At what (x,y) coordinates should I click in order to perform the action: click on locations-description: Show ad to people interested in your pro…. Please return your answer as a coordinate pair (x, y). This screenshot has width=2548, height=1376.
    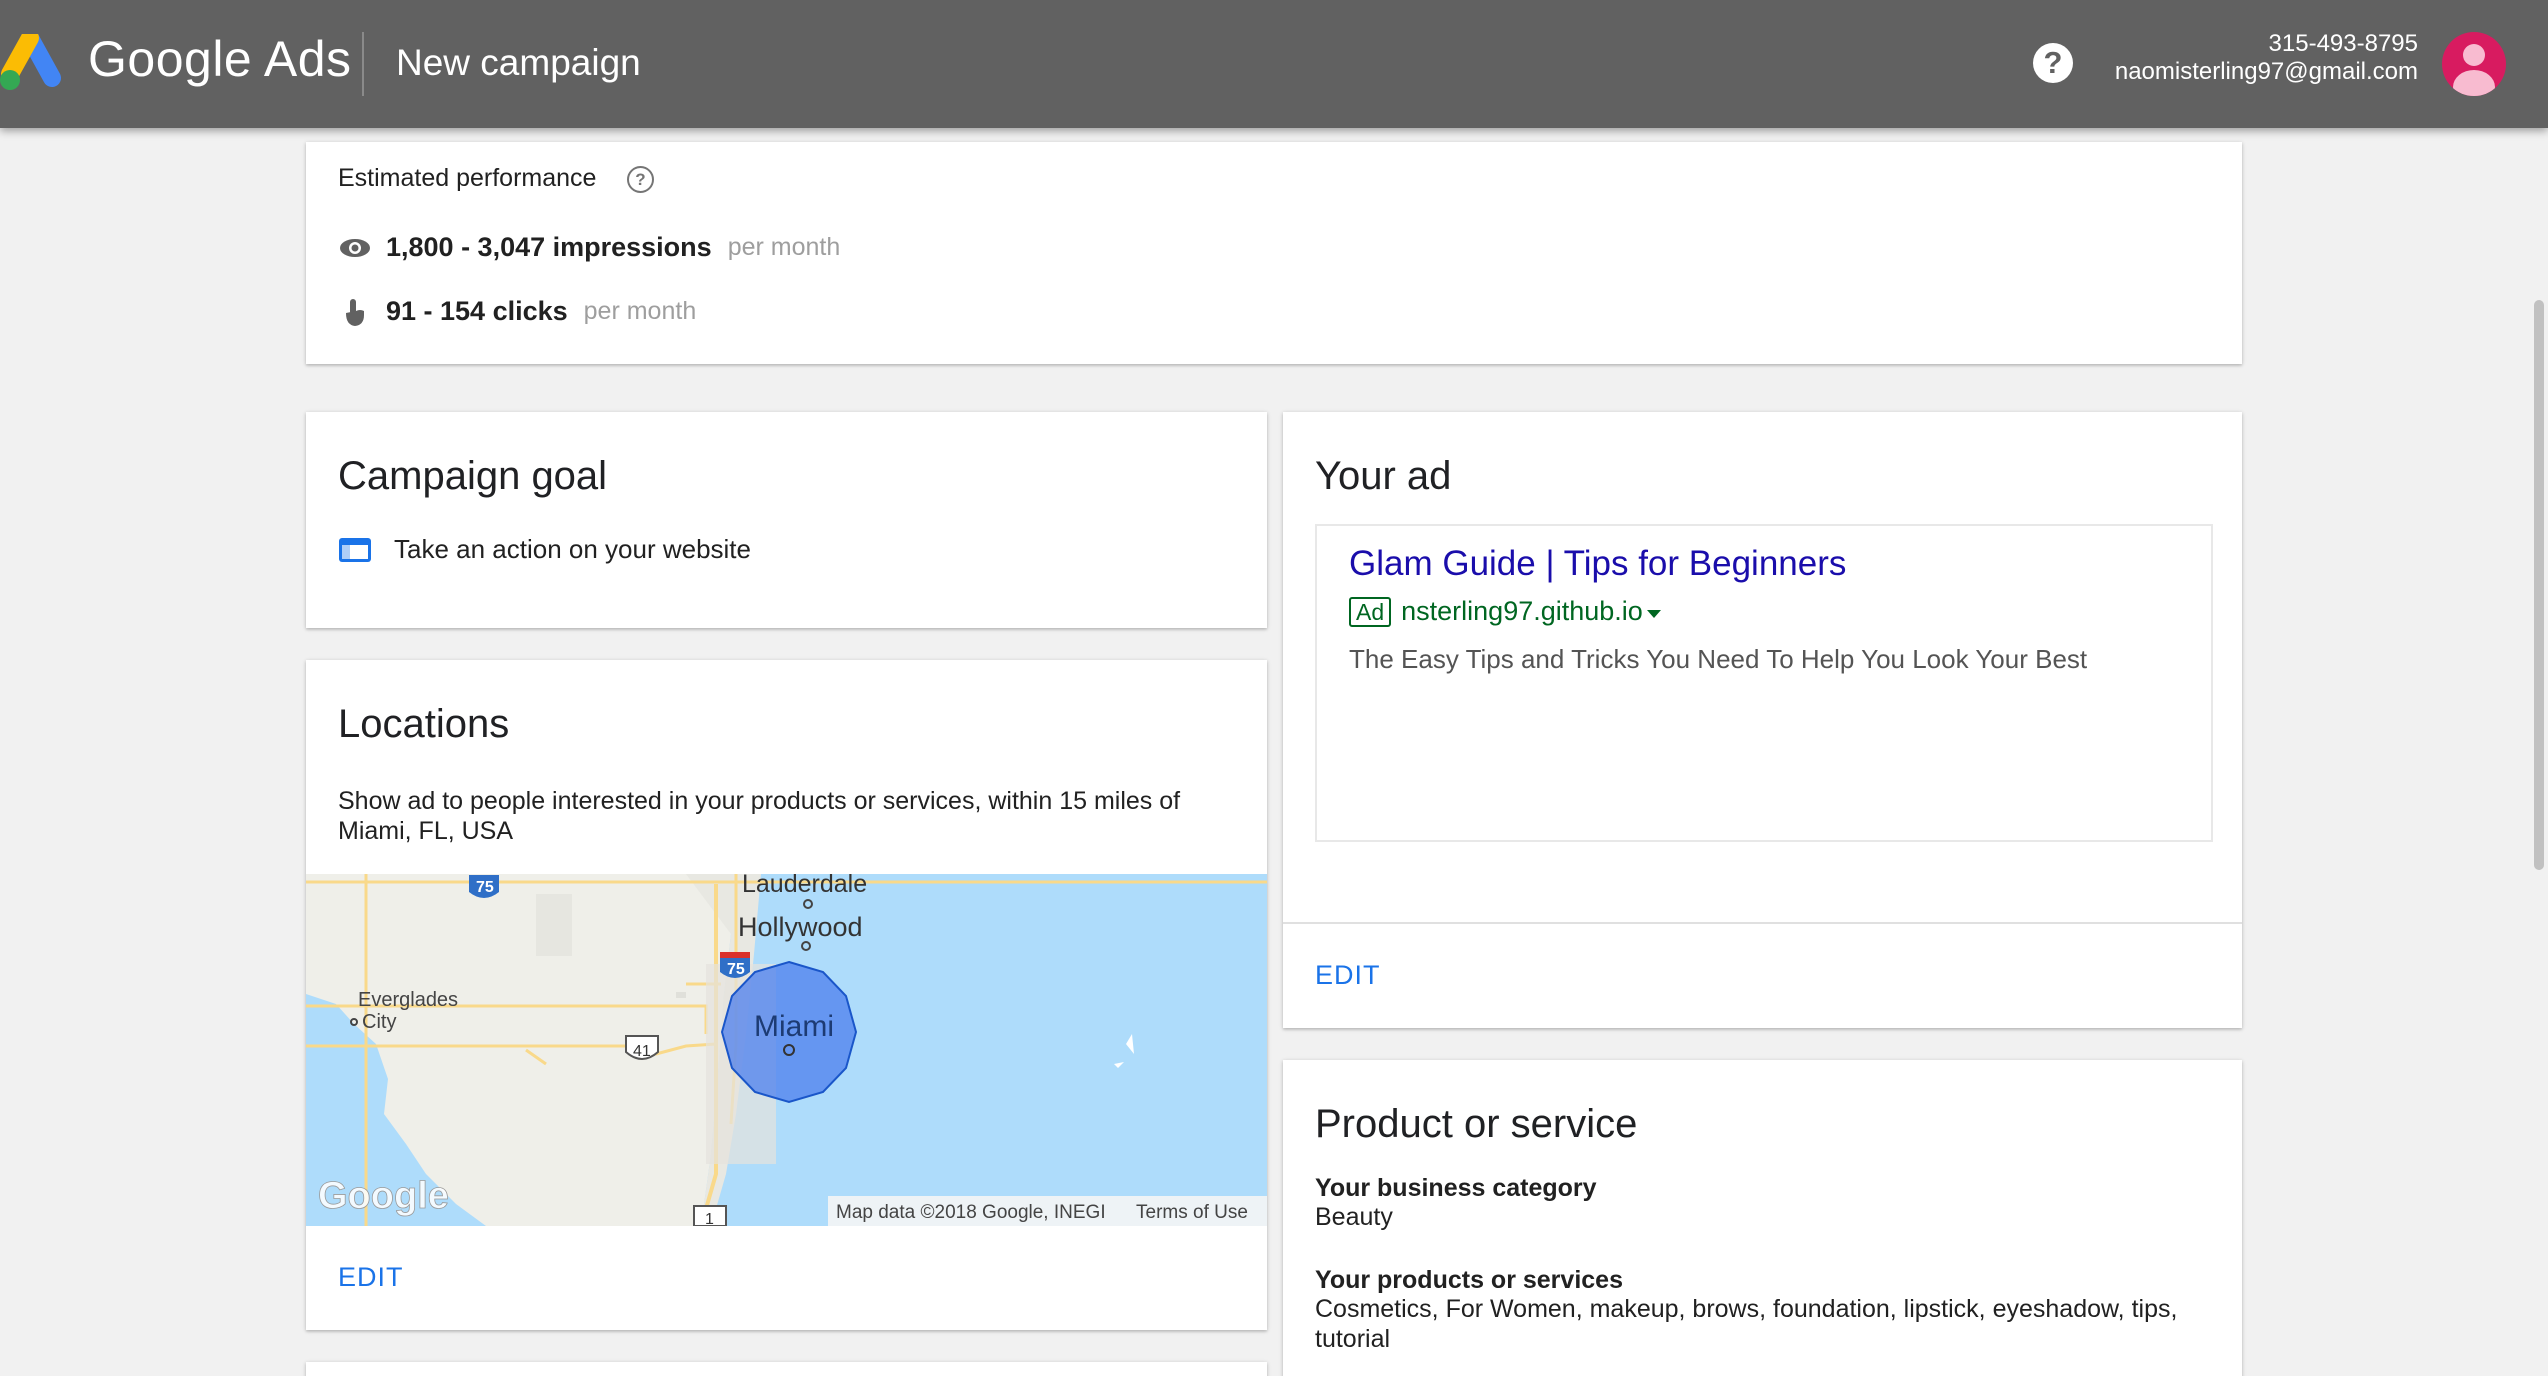
    Looking at the image, I should click on (759, 816).